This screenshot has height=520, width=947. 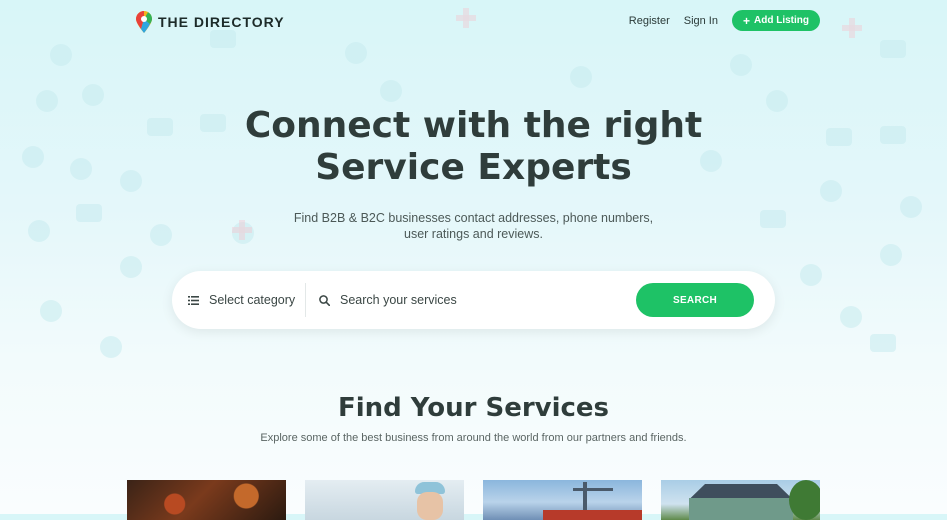 I want to click on hero-subtitle-line2: user ratings and reviews., so click(x=473, y=234).